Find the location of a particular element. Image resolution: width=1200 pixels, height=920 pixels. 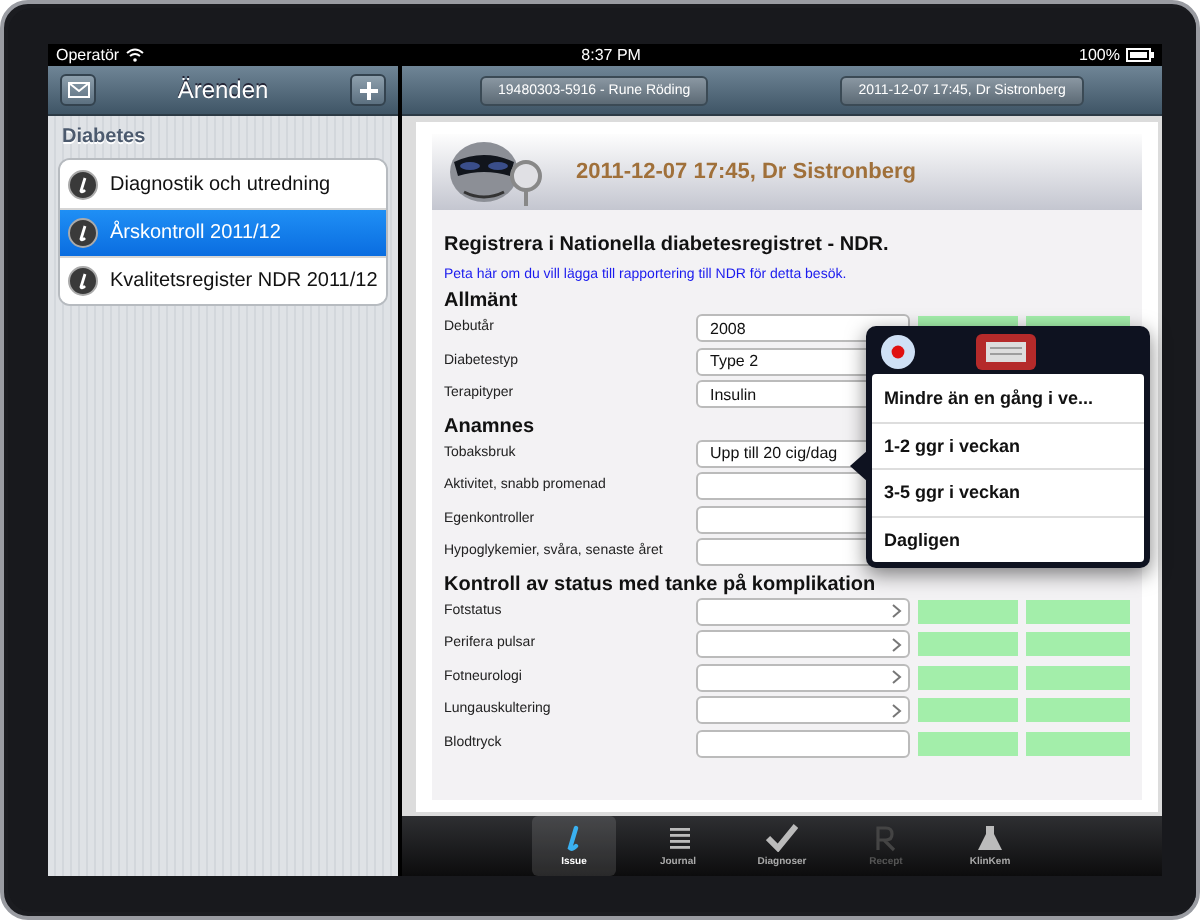

battery-percent: 100% is located at coordinates (1099, 55).